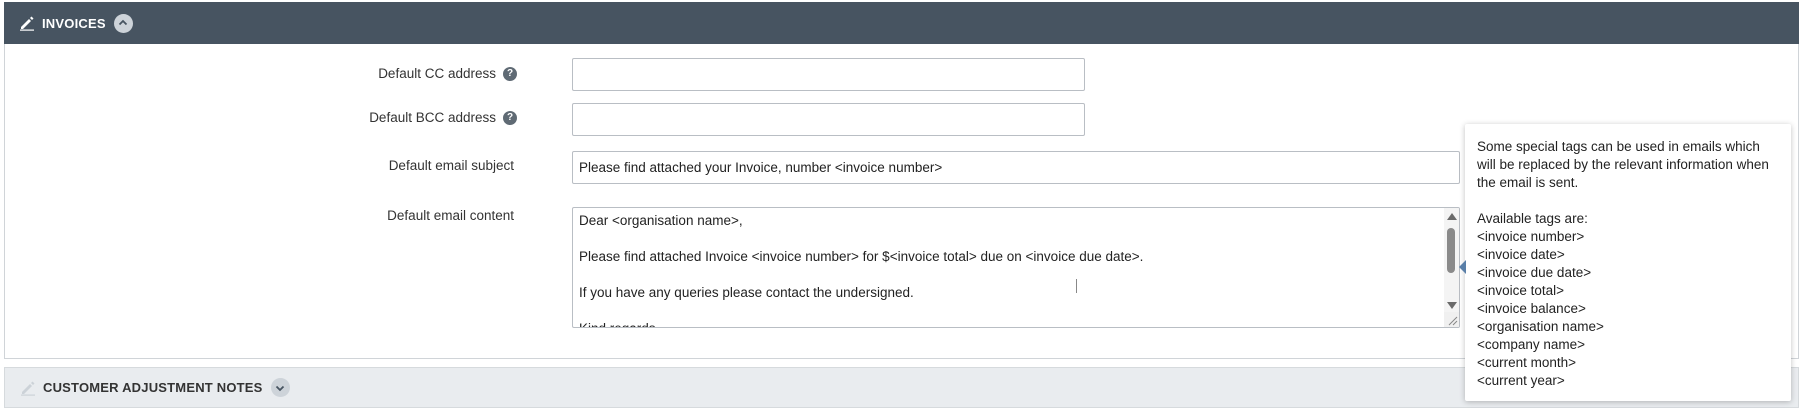  Describe the element at coordinates (1076, 286) in the screenshot. I see `text-cursor-icon` at that location.